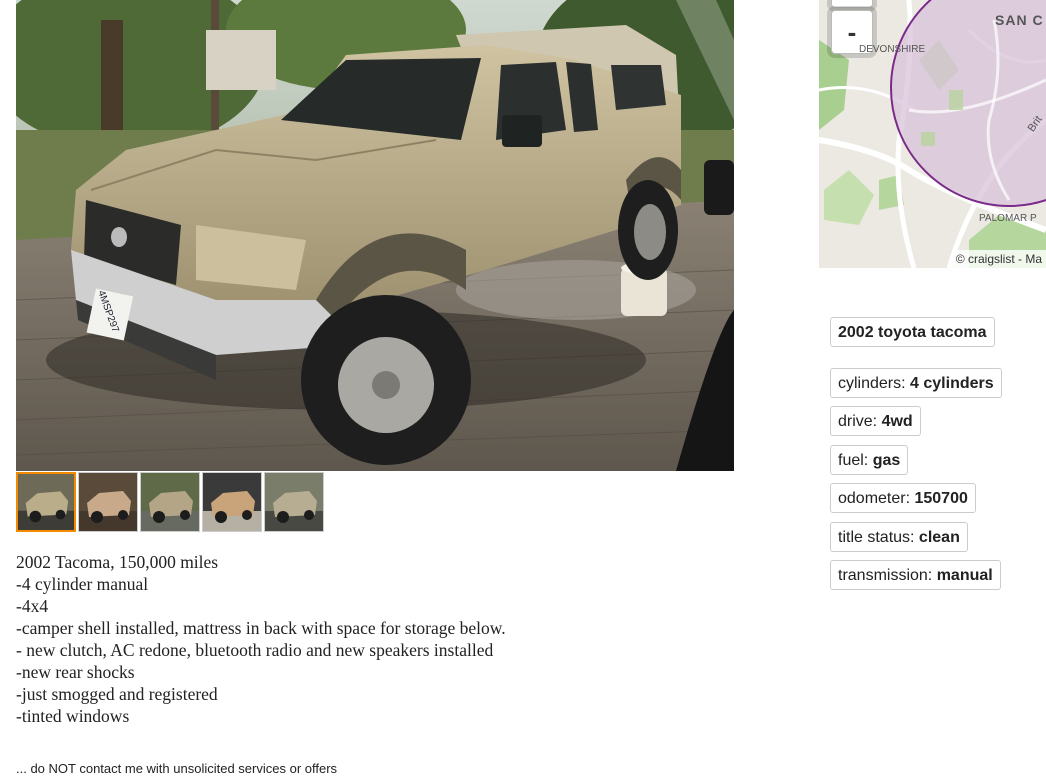 The width and height of the screenshot is (1046, 780). Describe the element at coordinates (892, 49) in the screenshot. I see `map-label-devonshire: DEVONSHIRE` at that location.